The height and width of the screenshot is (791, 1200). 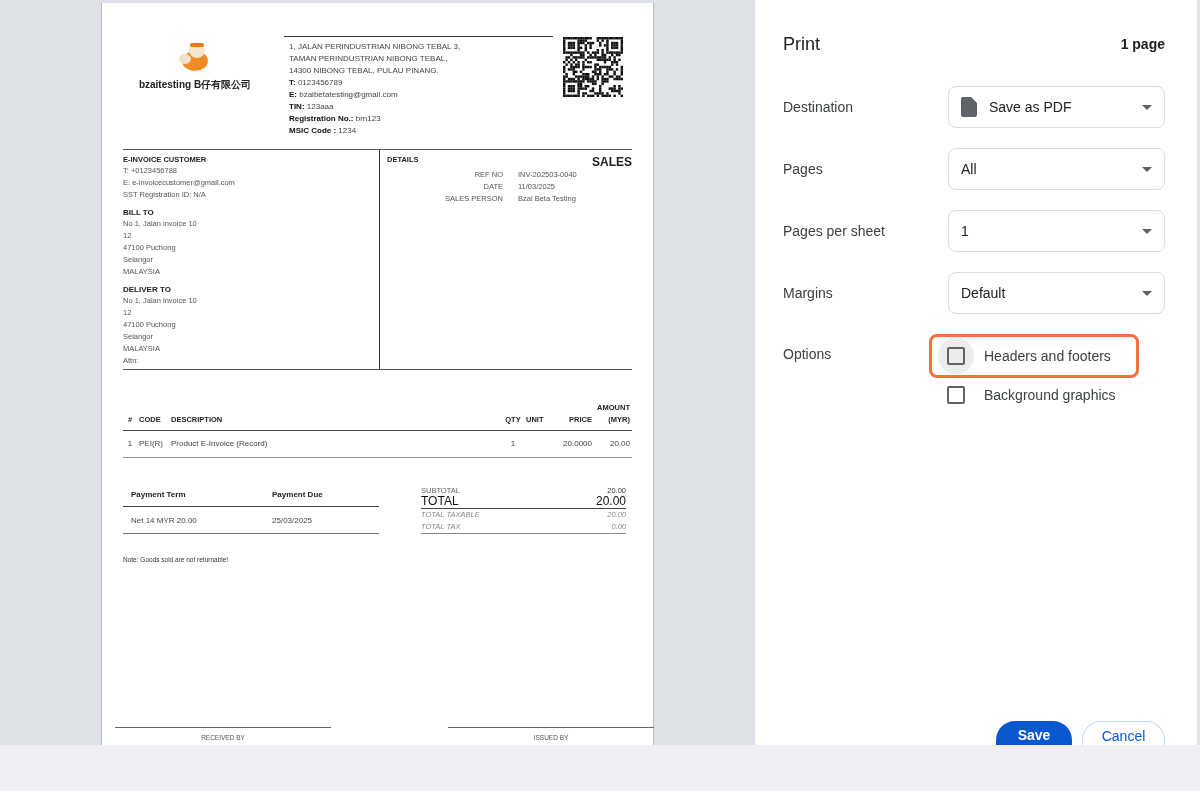 I want to click on option-label: Background graphics, so click(x=1050, y=395).